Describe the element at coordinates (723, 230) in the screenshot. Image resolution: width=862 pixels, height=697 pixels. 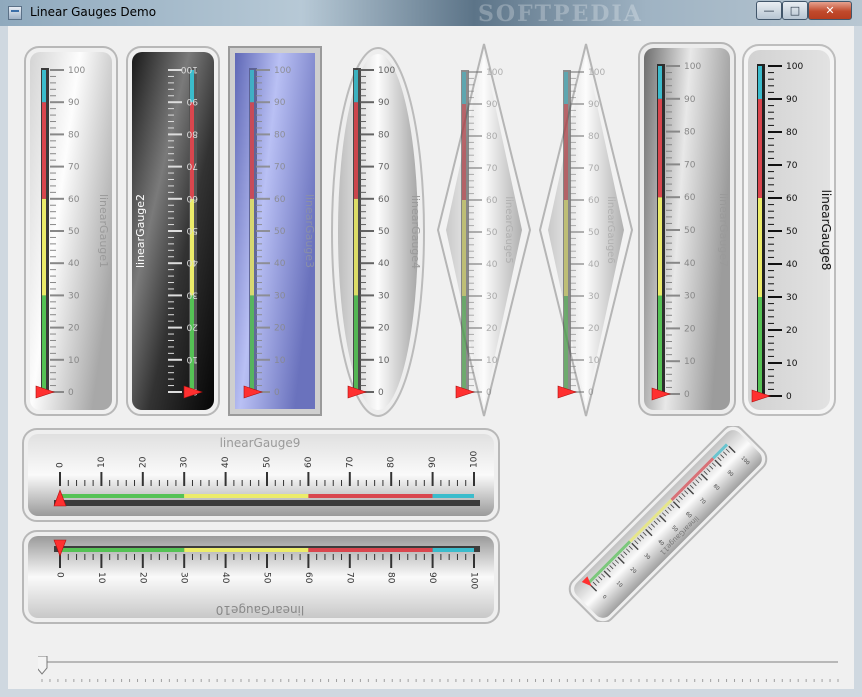
I see `gauge-name-label: linearGauge7` at that location.